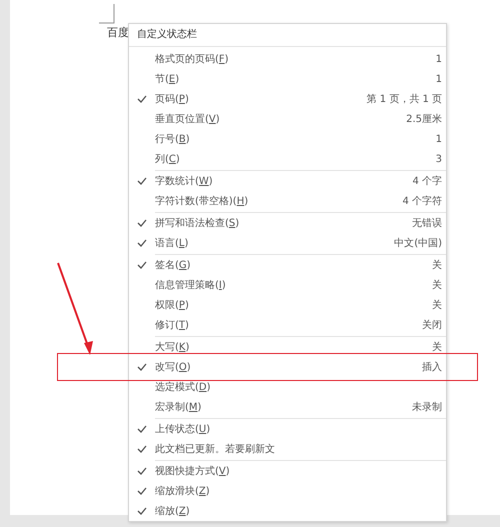  Describe the element at coordinates (287, 387) in the screenshot. I see `menu-item: 选定模式(D)` at that location.